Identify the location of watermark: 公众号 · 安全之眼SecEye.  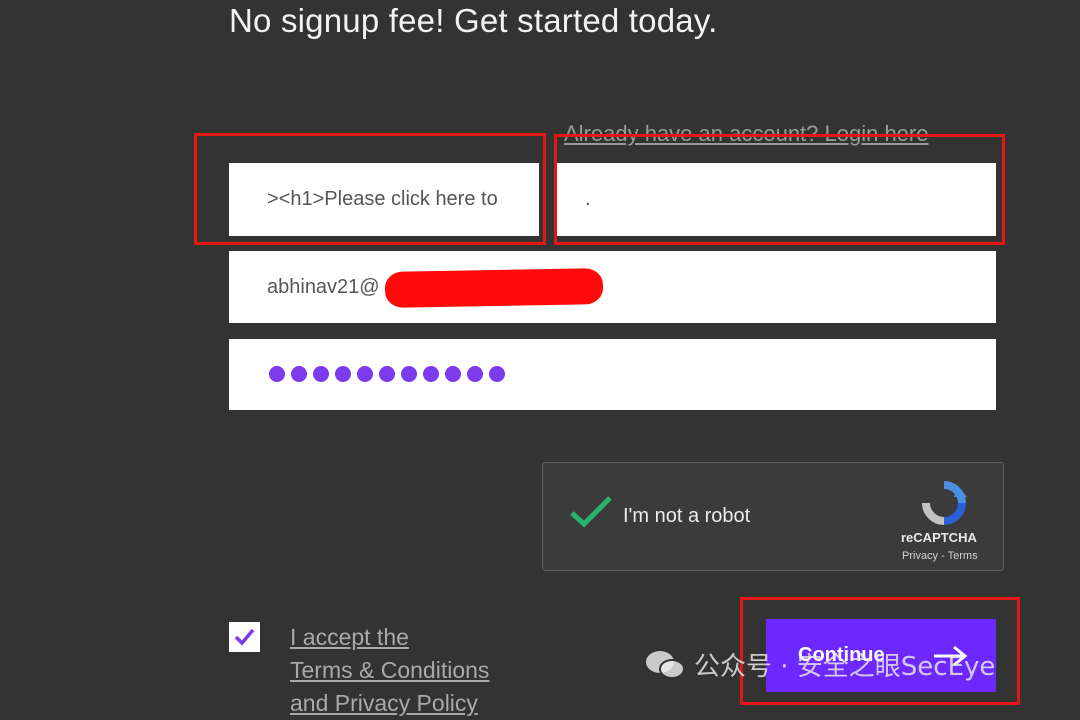
(819, 664).